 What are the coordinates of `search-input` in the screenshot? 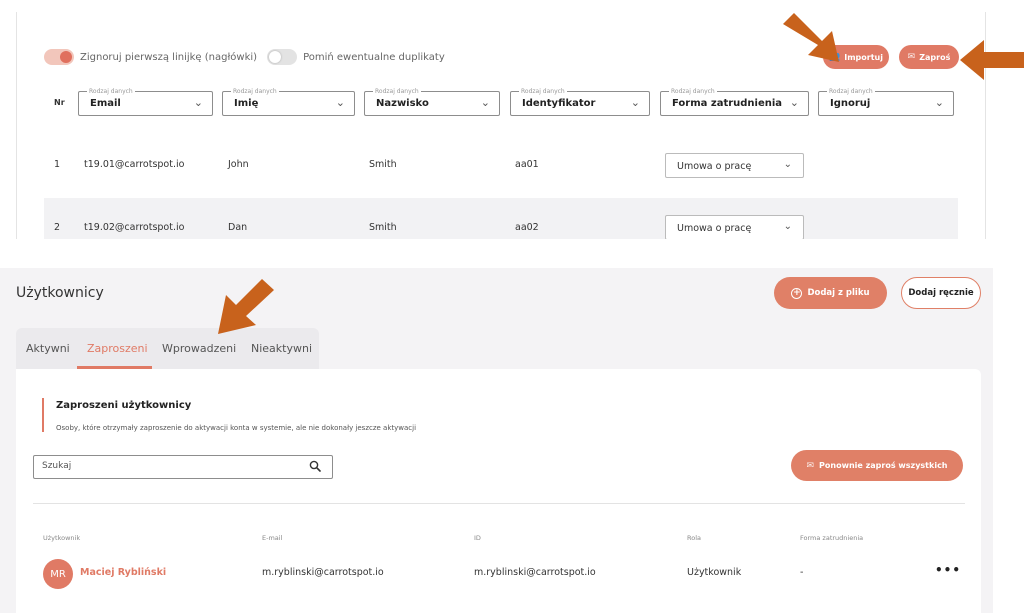 It's located at (167, 466).